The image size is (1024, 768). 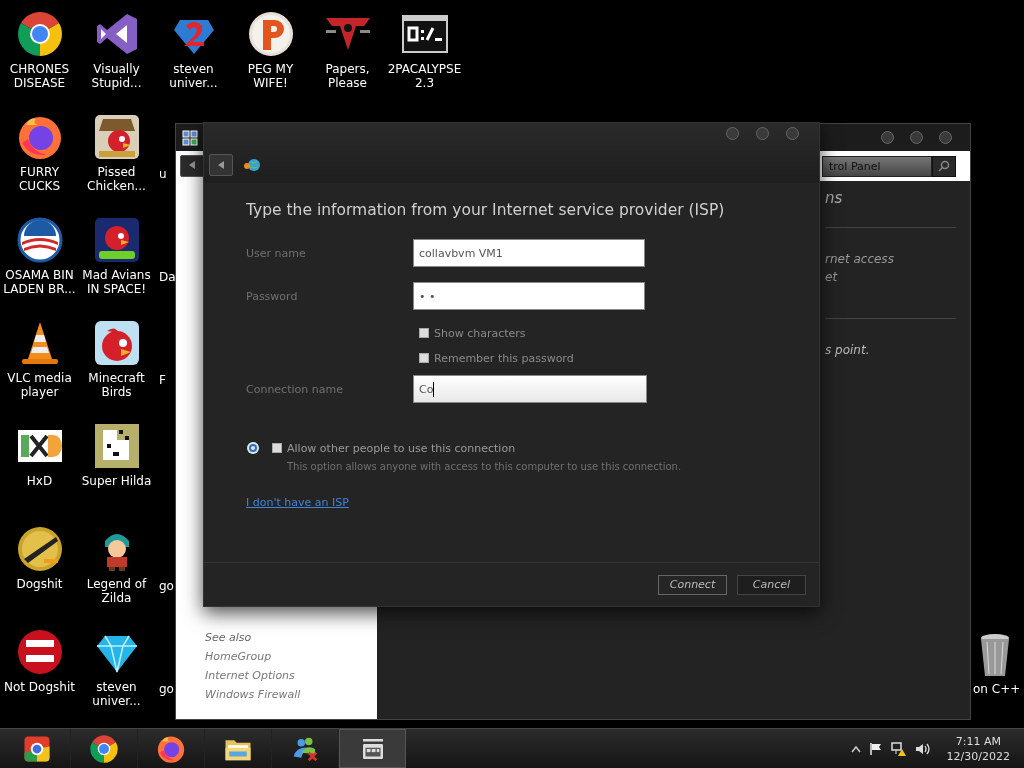 I want to click on bird-space-icon, so click(x=116, y=240).